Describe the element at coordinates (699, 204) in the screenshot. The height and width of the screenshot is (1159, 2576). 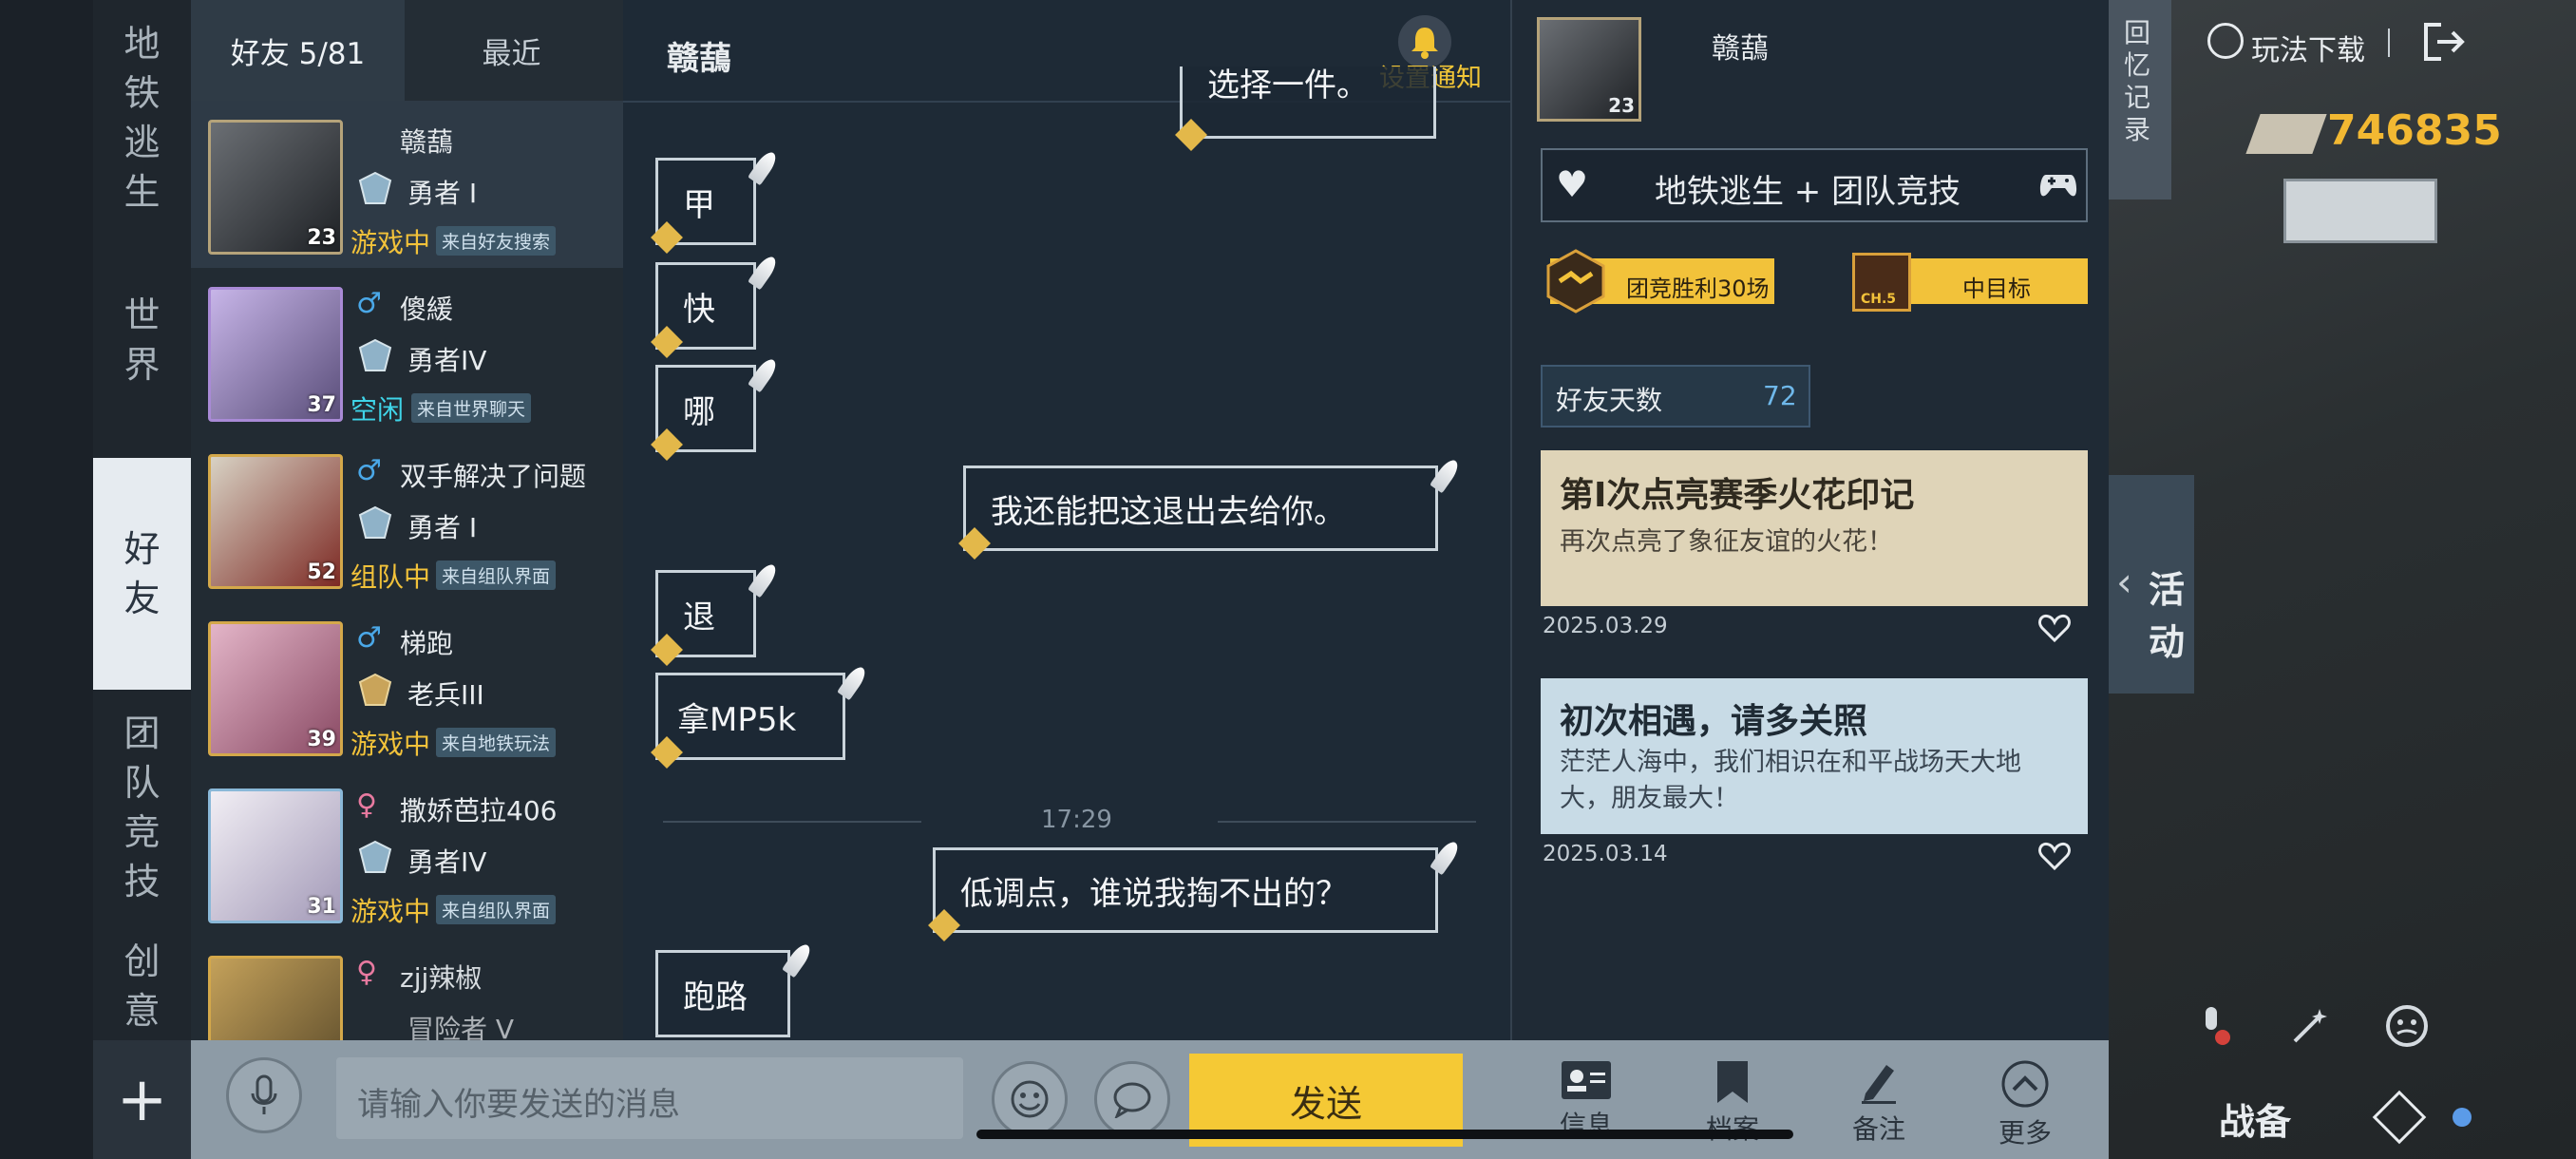
I see `message-text: 甲` at that location.